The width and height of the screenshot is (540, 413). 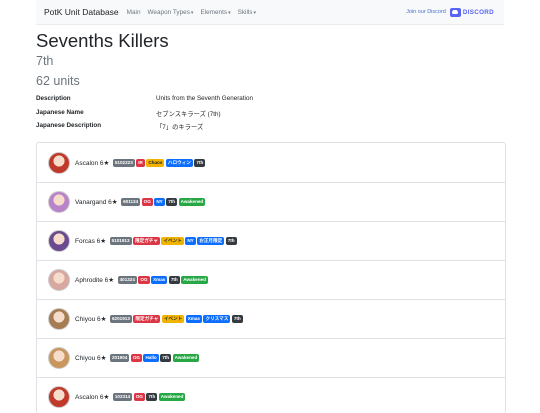 What do you see at coordinates (271, 358) in the screenshot?
I see `unit-list-item: Chiyou 6★ 201904 OG Hallo 7th Awakened` at bounding box center [271, 358].